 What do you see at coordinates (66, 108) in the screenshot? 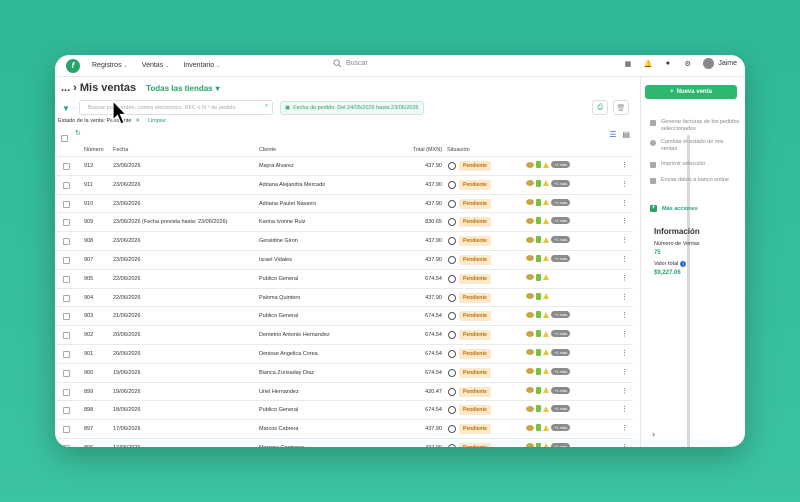
I see `filter-icon: ▼` at bounding box center [66, 108].